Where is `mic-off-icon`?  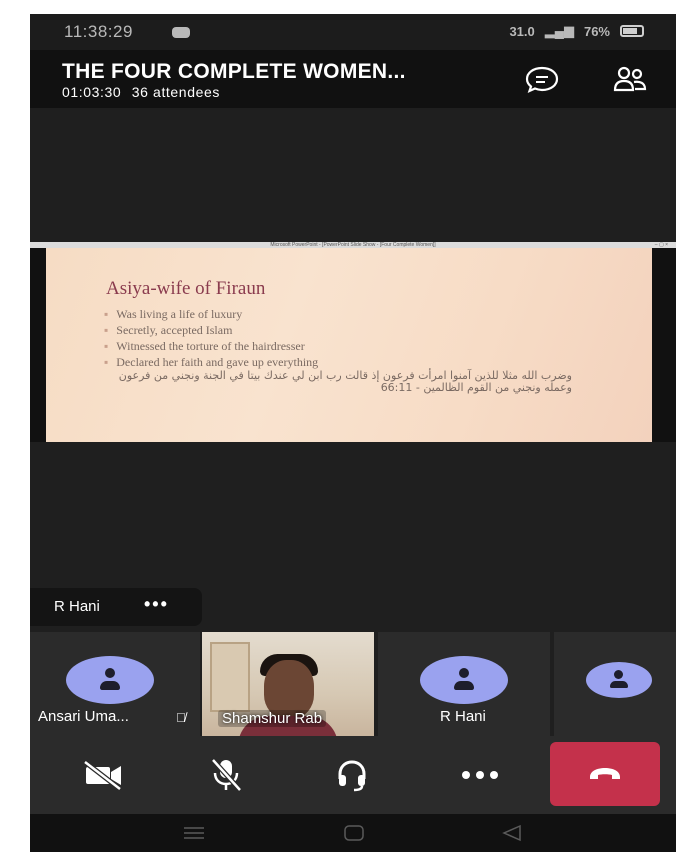 mic-off-icon is located at coordinates (226, 775).